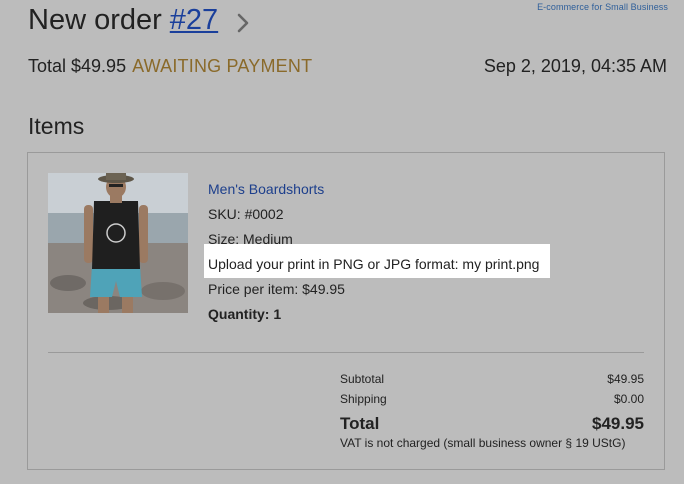 This screenshot has height=484, width=684. I want to click on page-title-text: New order, so click(95, 20).